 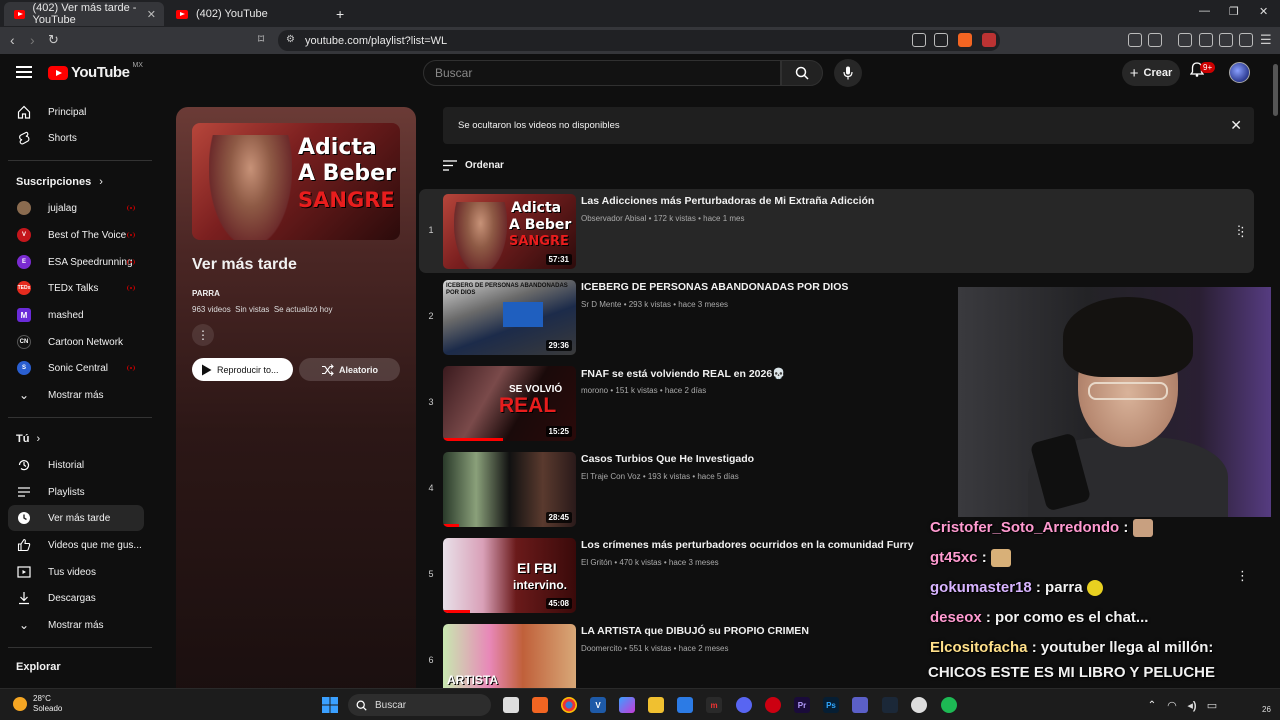 I want to click on video-thumbnail: 28:45, so click(x=509, y=489).